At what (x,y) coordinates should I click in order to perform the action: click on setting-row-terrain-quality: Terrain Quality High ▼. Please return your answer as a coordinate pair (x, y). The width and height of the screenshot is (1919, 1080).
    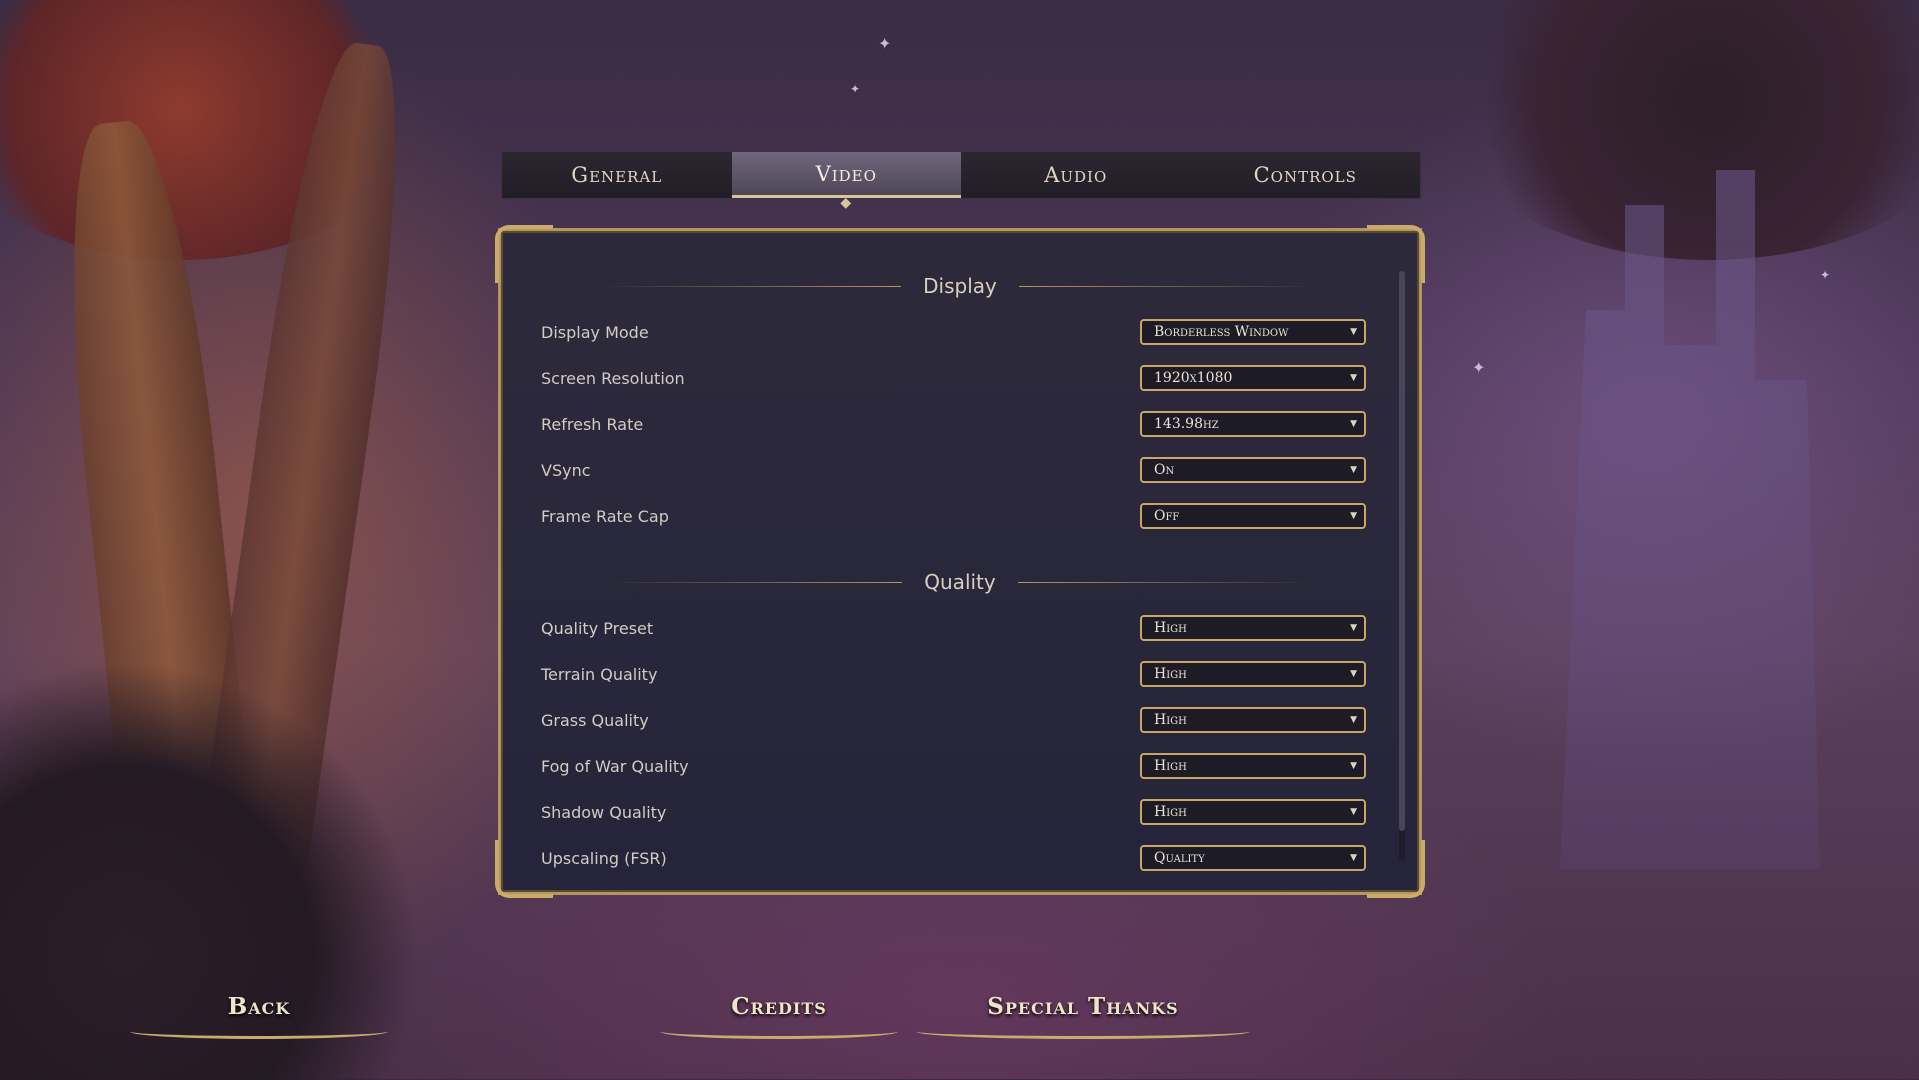
    Looking at the image, I should click on (953, 674).